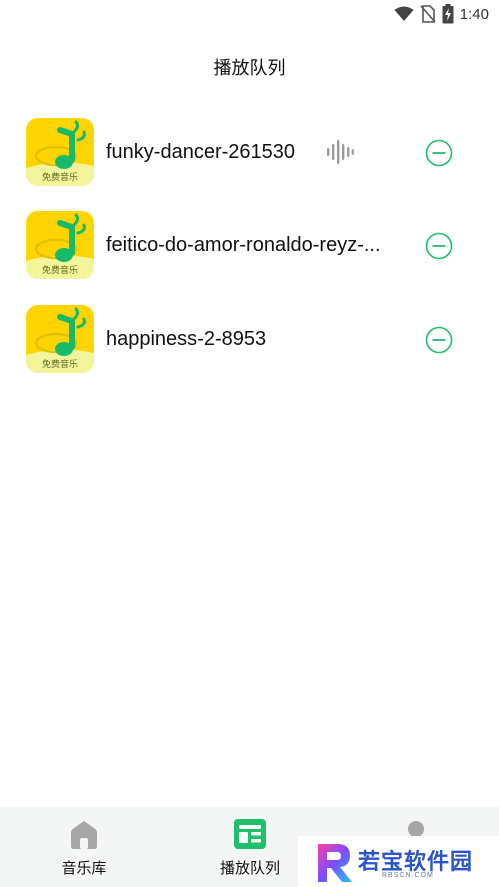  I want to click on queue-item: 免费音乐 happiness-2-8953, so click(249, 339).